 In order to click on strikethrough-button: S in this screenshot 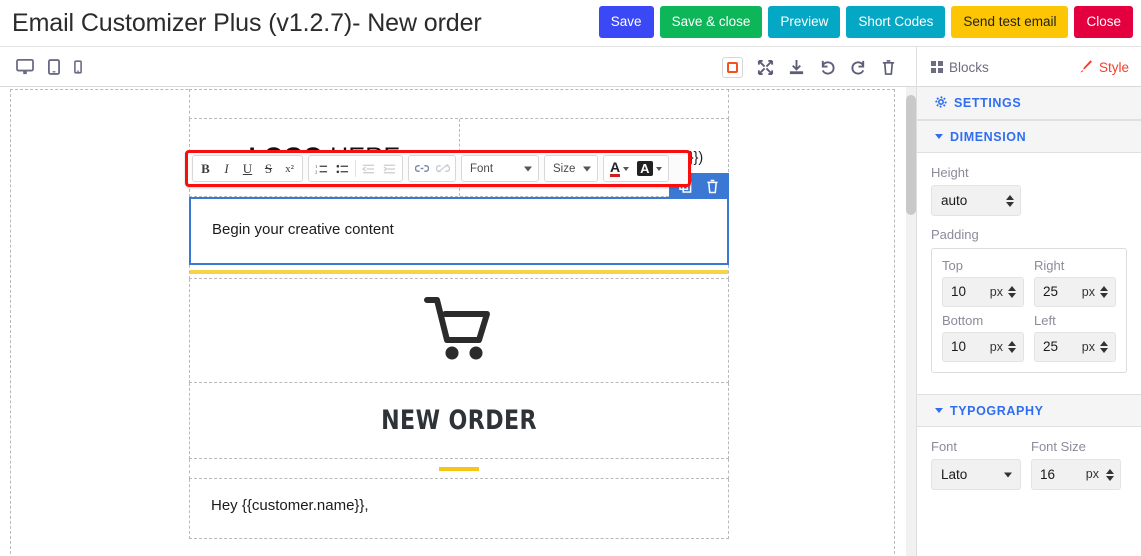, I will do `click(268, 168)`.